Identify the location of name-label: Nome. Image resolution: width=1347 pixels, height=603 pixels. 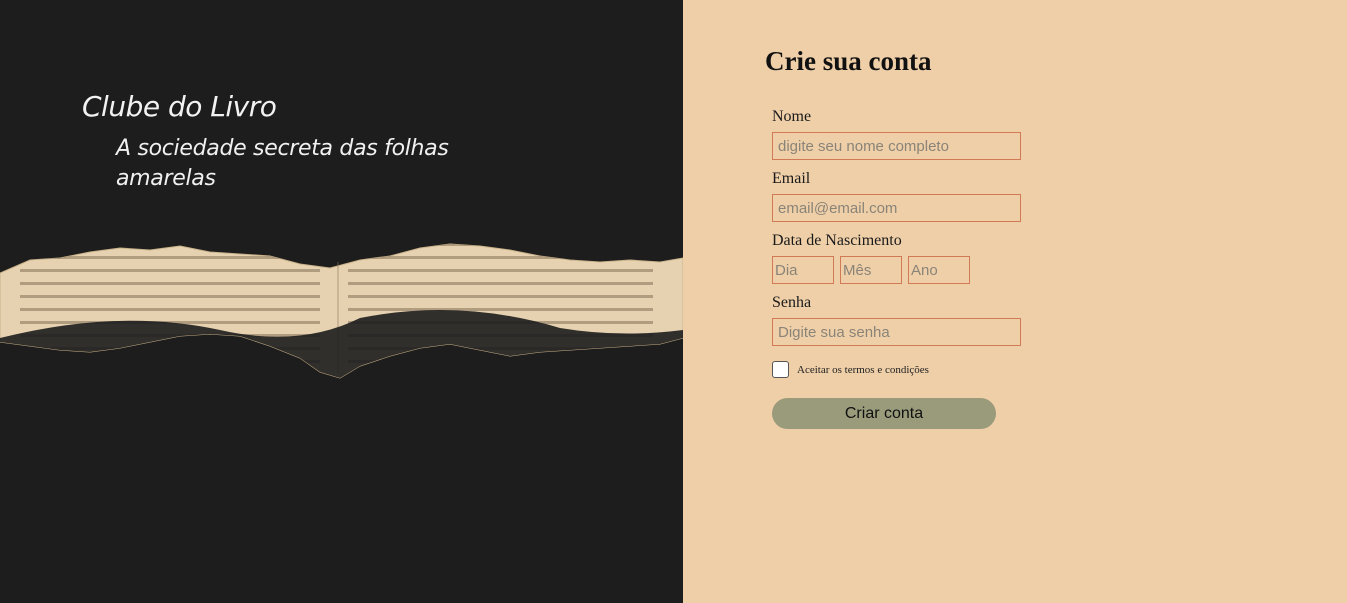
(792, 116).